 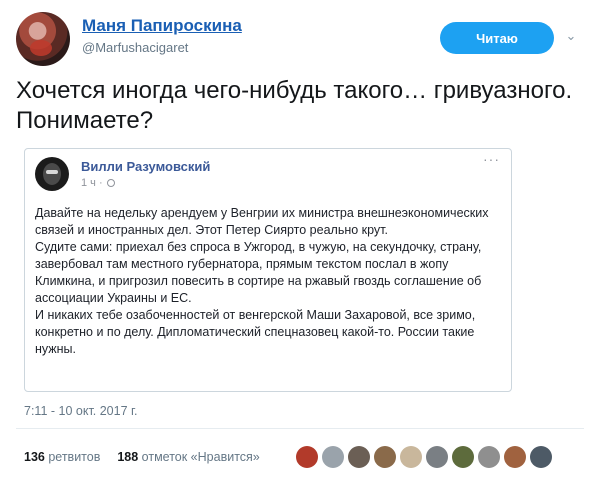 What do you see at coordinates (491, 159) in the screenshot?
I see `more-options-icon: ···` at bounding box center [491, 159].